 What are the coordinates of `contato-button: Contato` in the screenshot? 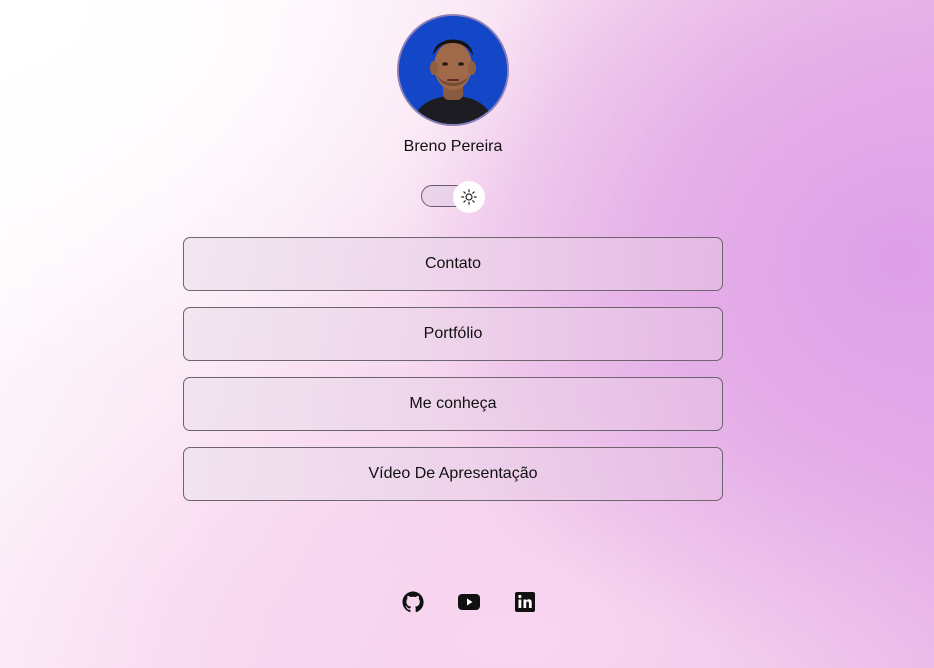 It's located at (453, 264).